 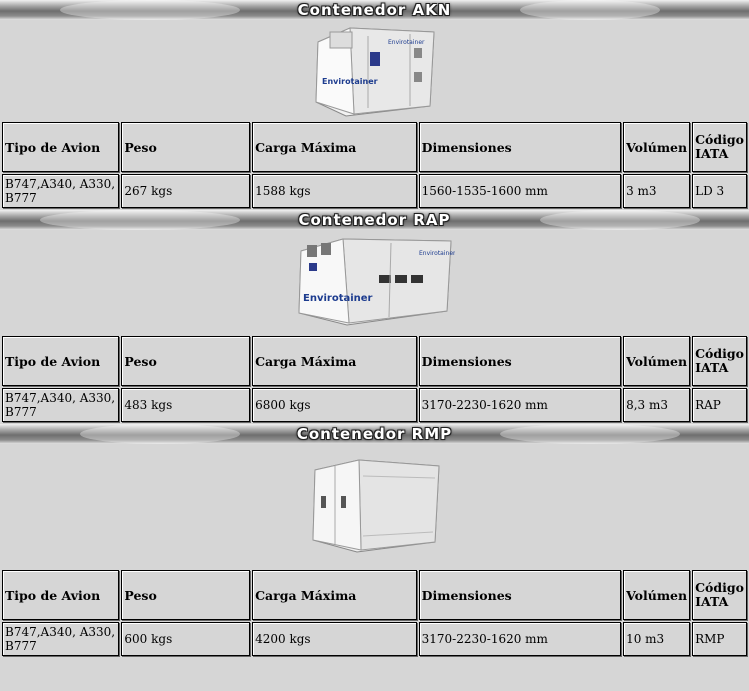 What do you see at coordinates (334, 191) in the screenshot?
I see `cell-carga-maxima: 1588 kgs` at bounding box center [334, 191].